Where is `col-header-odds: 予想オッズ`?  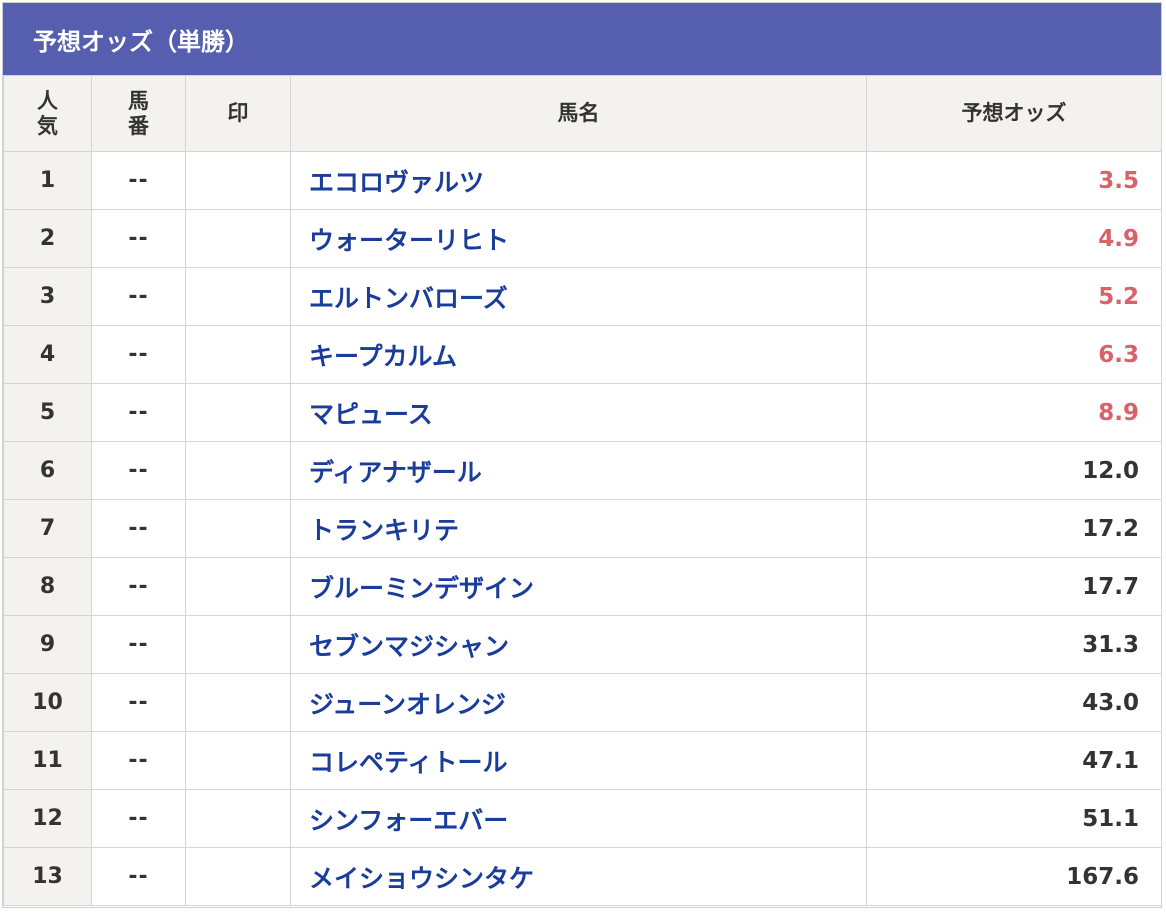
col-header-odds: 予想オッズ is located at coordinates (1014, 113).